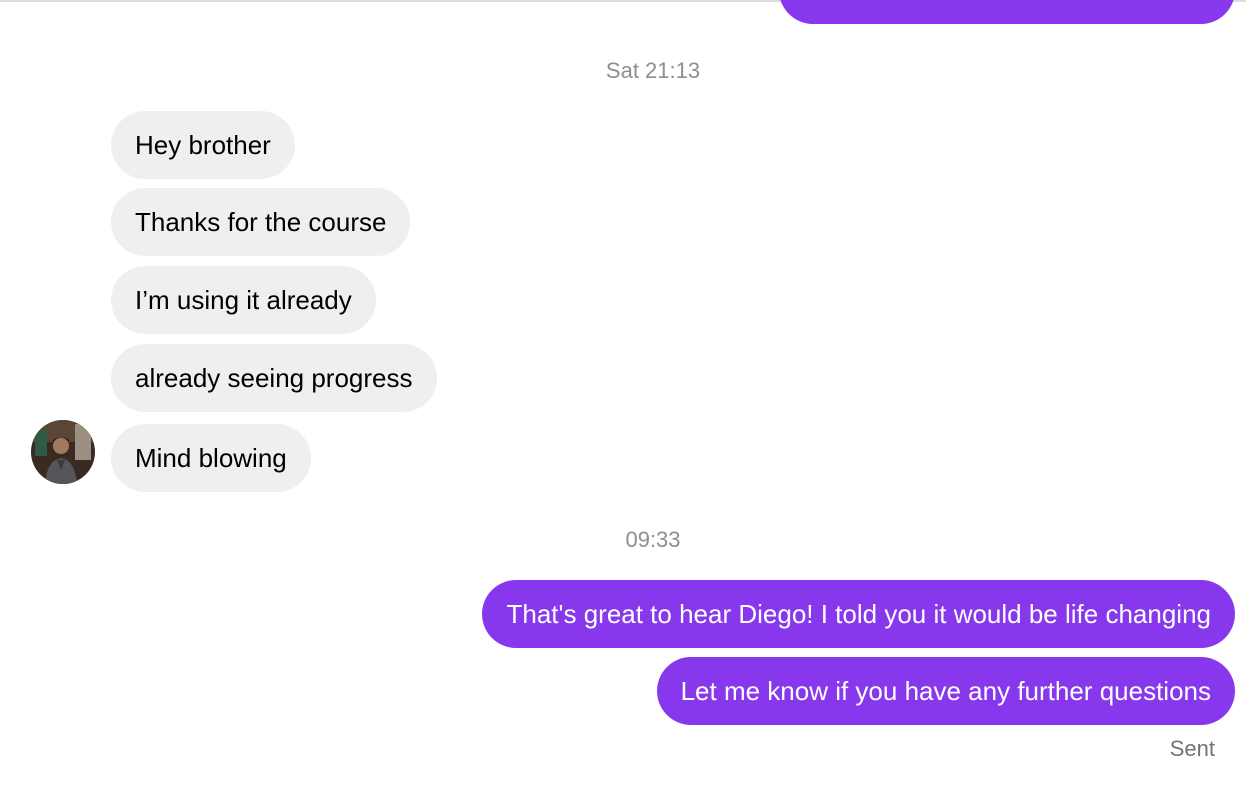 The width and height of the screenshot is (1246, 798). I want to click on message-bubble-incoming: I’m using it already, so click(243, 300).